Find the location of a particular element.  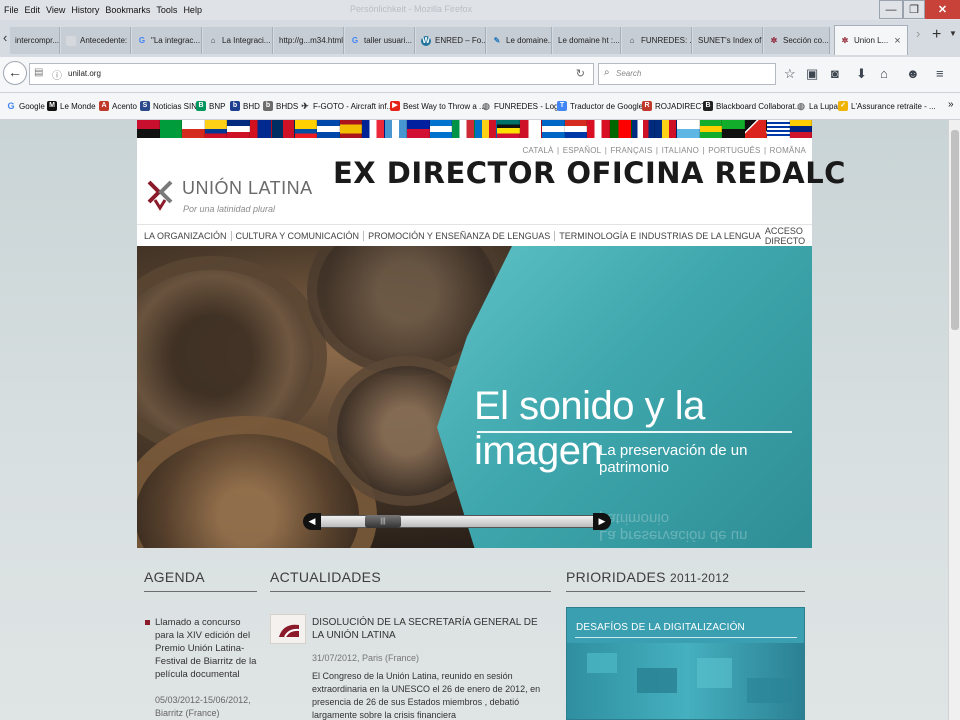

tab-http-g: http://g...m34.html is located at coordinates (309, 40).